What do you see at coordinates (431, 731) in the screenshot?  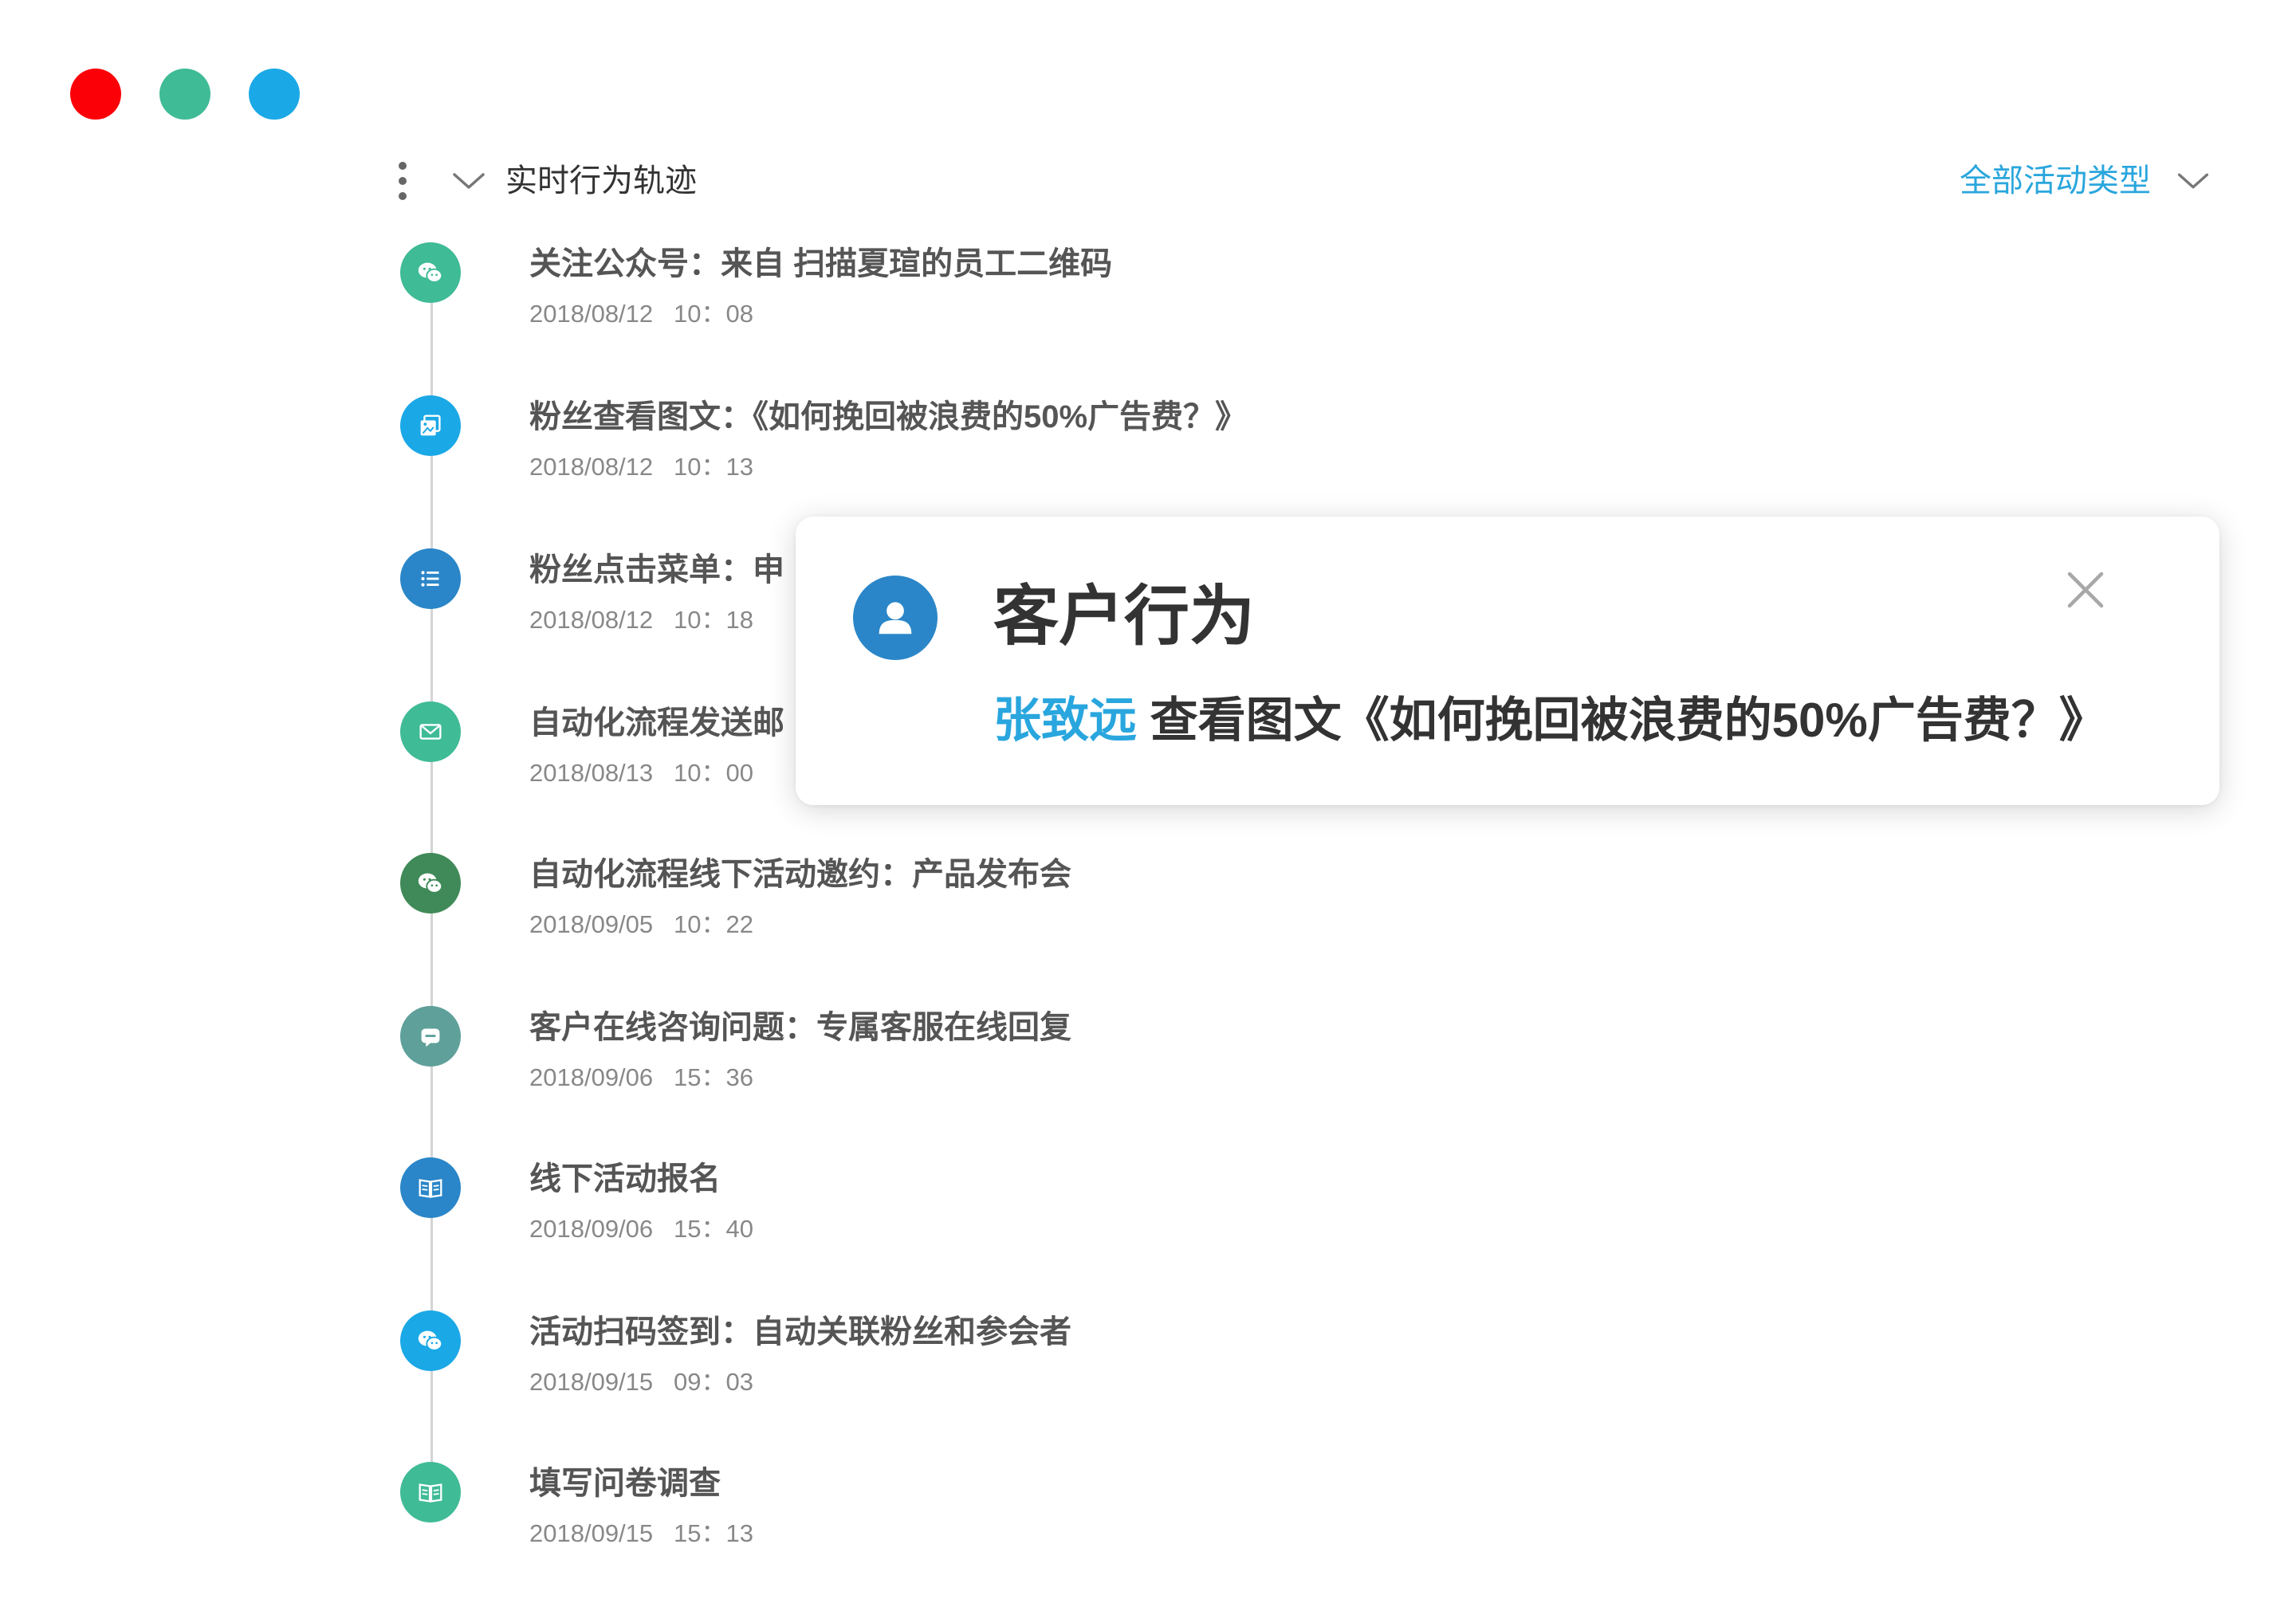 I see `mail-icon` at bounding box center [431, 731].